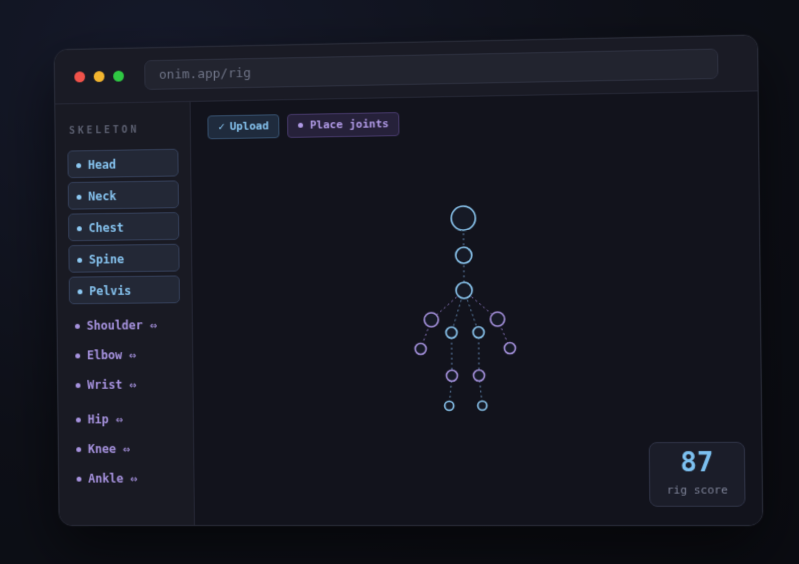 The width and height of the screenshot is (799, 564). I want to click on sidebar-item-label: Knee ⇔, so click(109, 449).